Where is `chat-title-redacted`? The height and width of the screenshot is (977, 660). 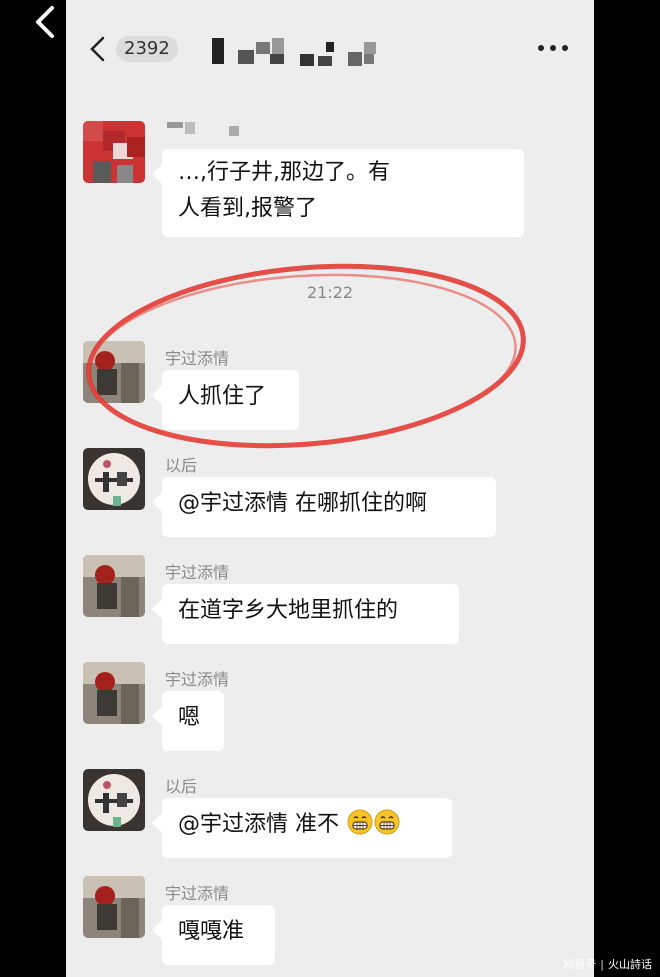
chat-title-redacted is located at coordinates (294, 52).